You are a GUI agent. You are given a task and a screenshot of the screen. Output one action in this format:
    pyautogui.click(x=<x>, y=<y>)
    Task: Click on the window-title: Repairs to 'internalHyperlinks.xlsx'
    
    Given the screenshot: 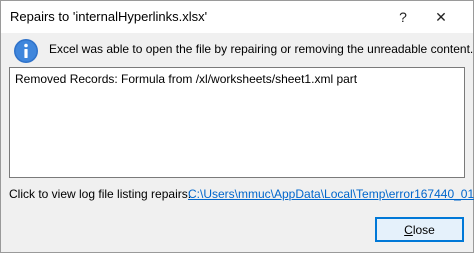 What is the action you would take?
    pyautogui.click(x=109, y=16)
    